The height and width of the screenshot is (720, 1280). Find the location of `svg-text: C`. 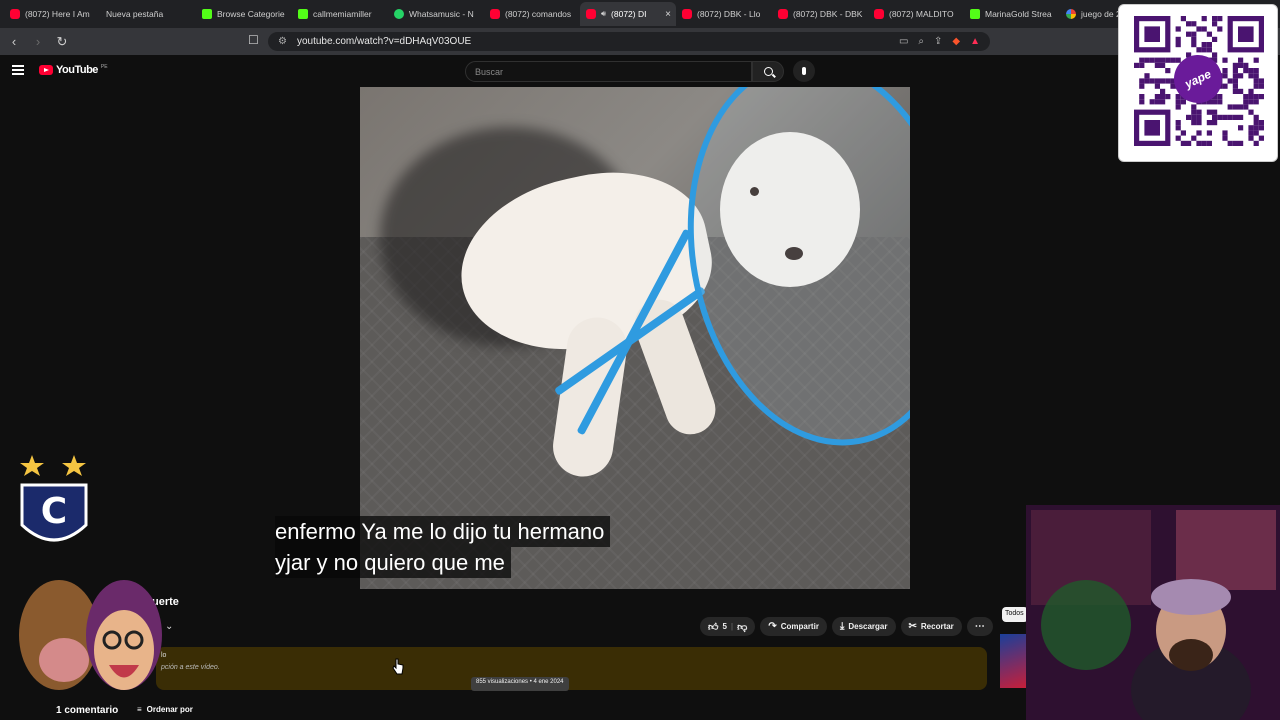

svg-text: C is located at coordinates (54, 511).